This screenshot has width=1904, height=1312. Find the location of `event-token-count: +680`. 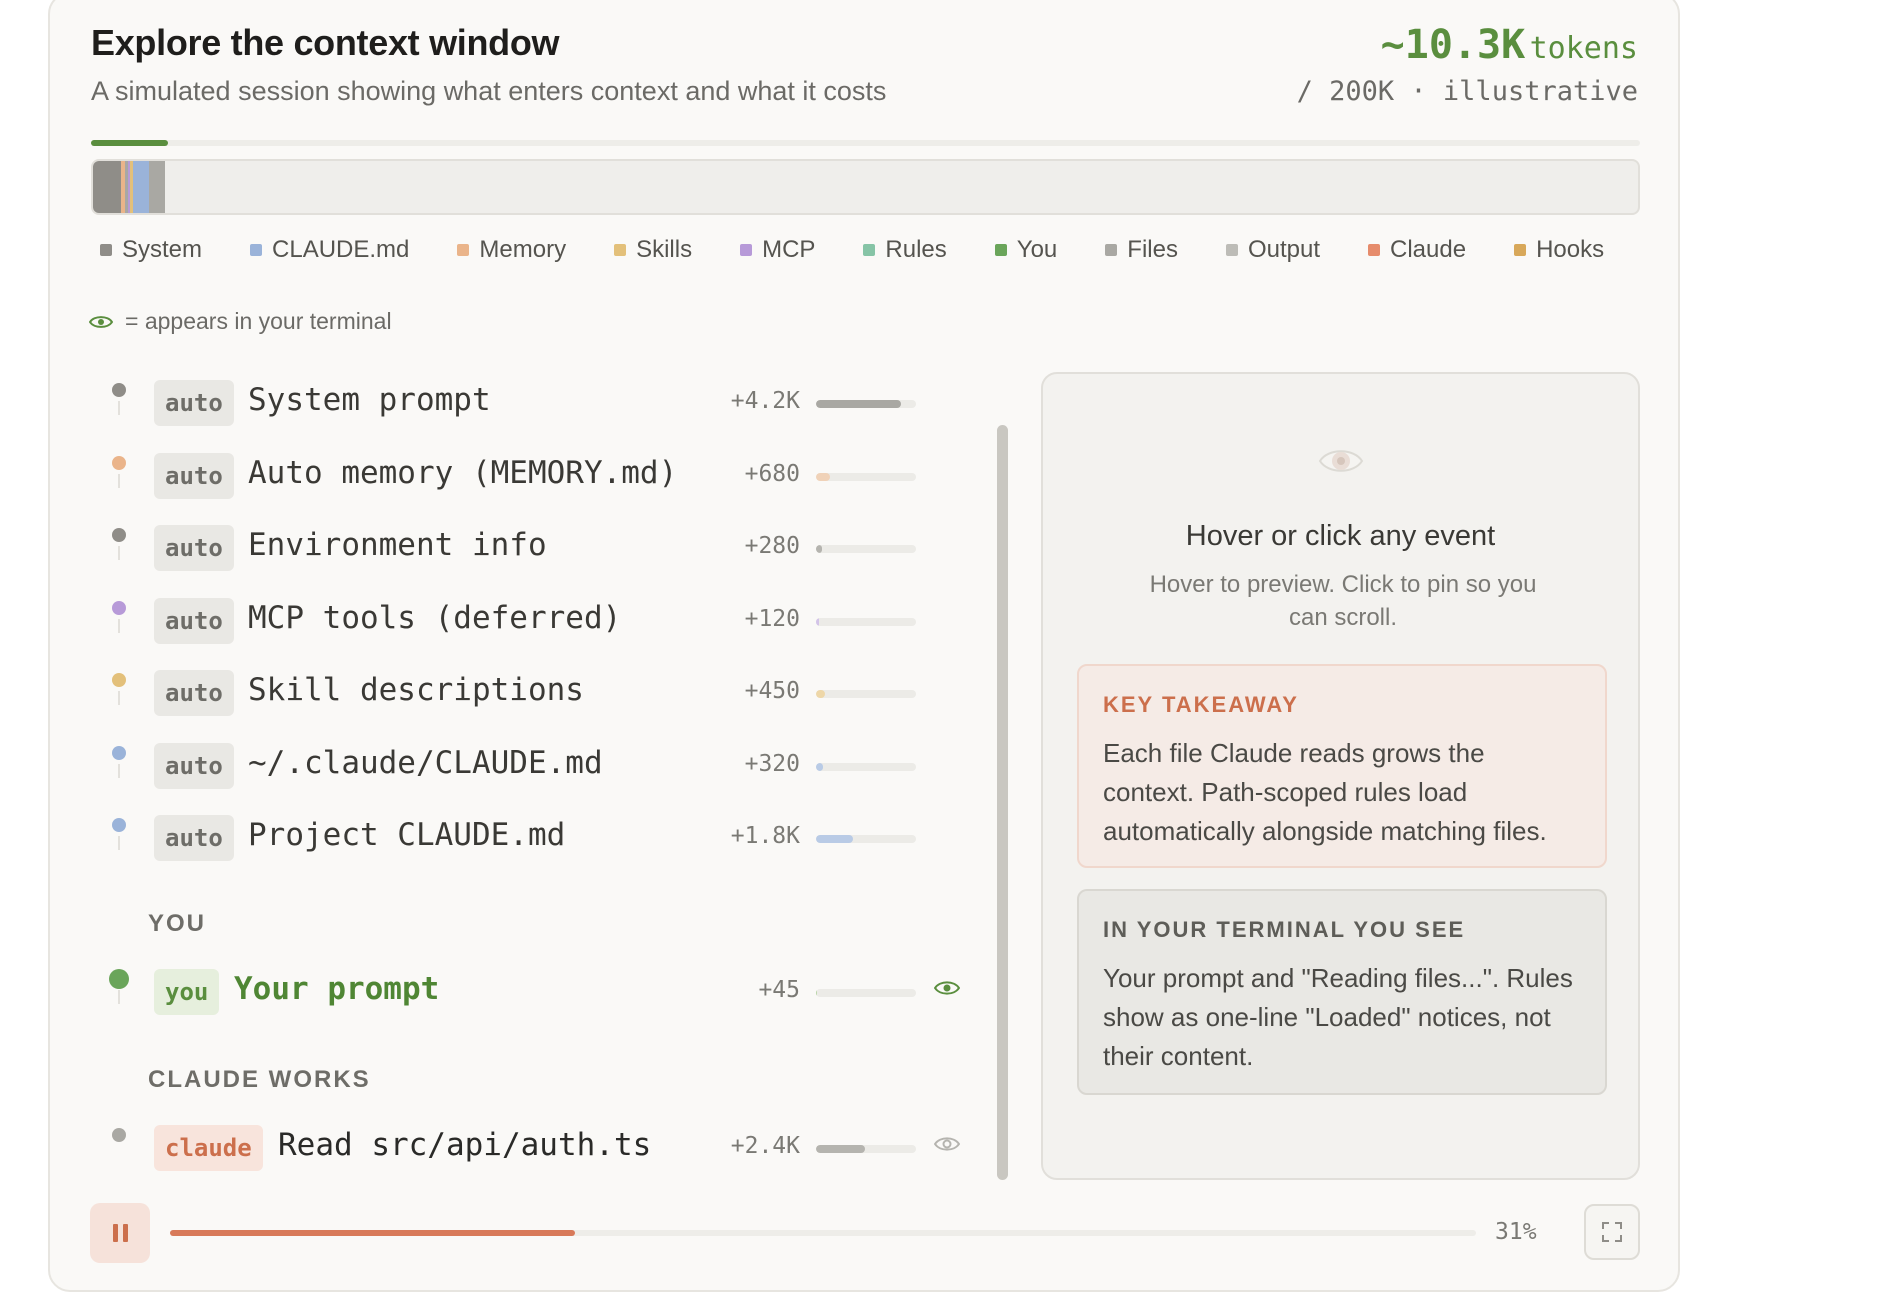

event-token-count: +680 is located at coordinates (772, 473).